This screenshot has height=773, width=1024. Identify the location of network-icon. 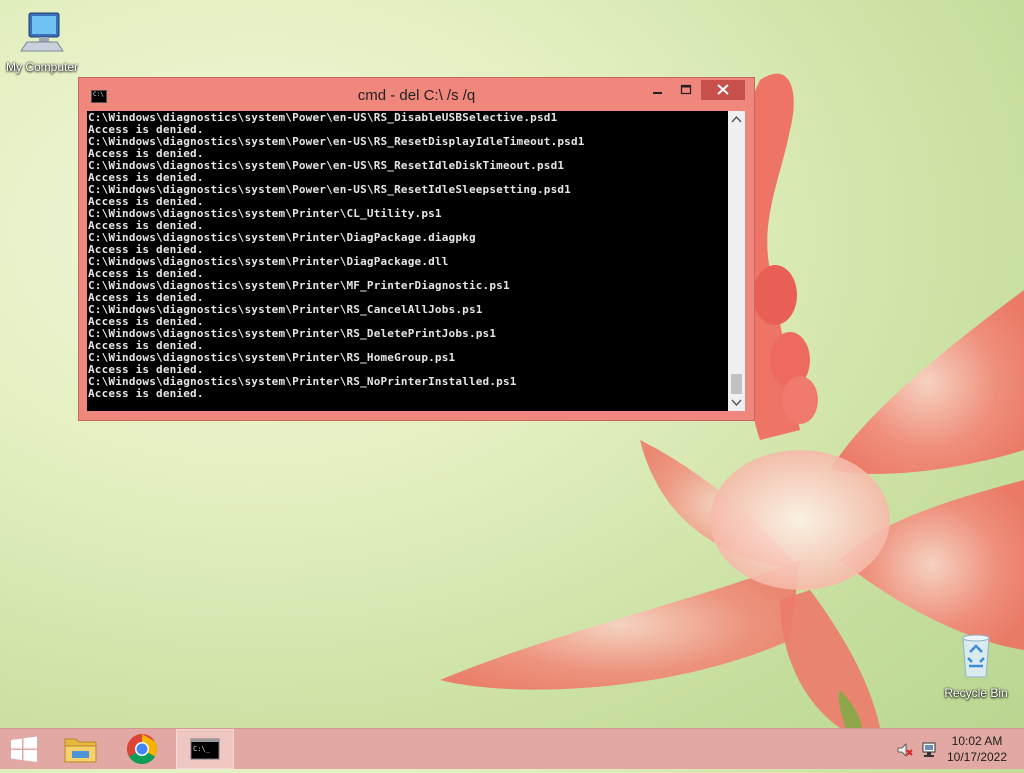
(929, 749).